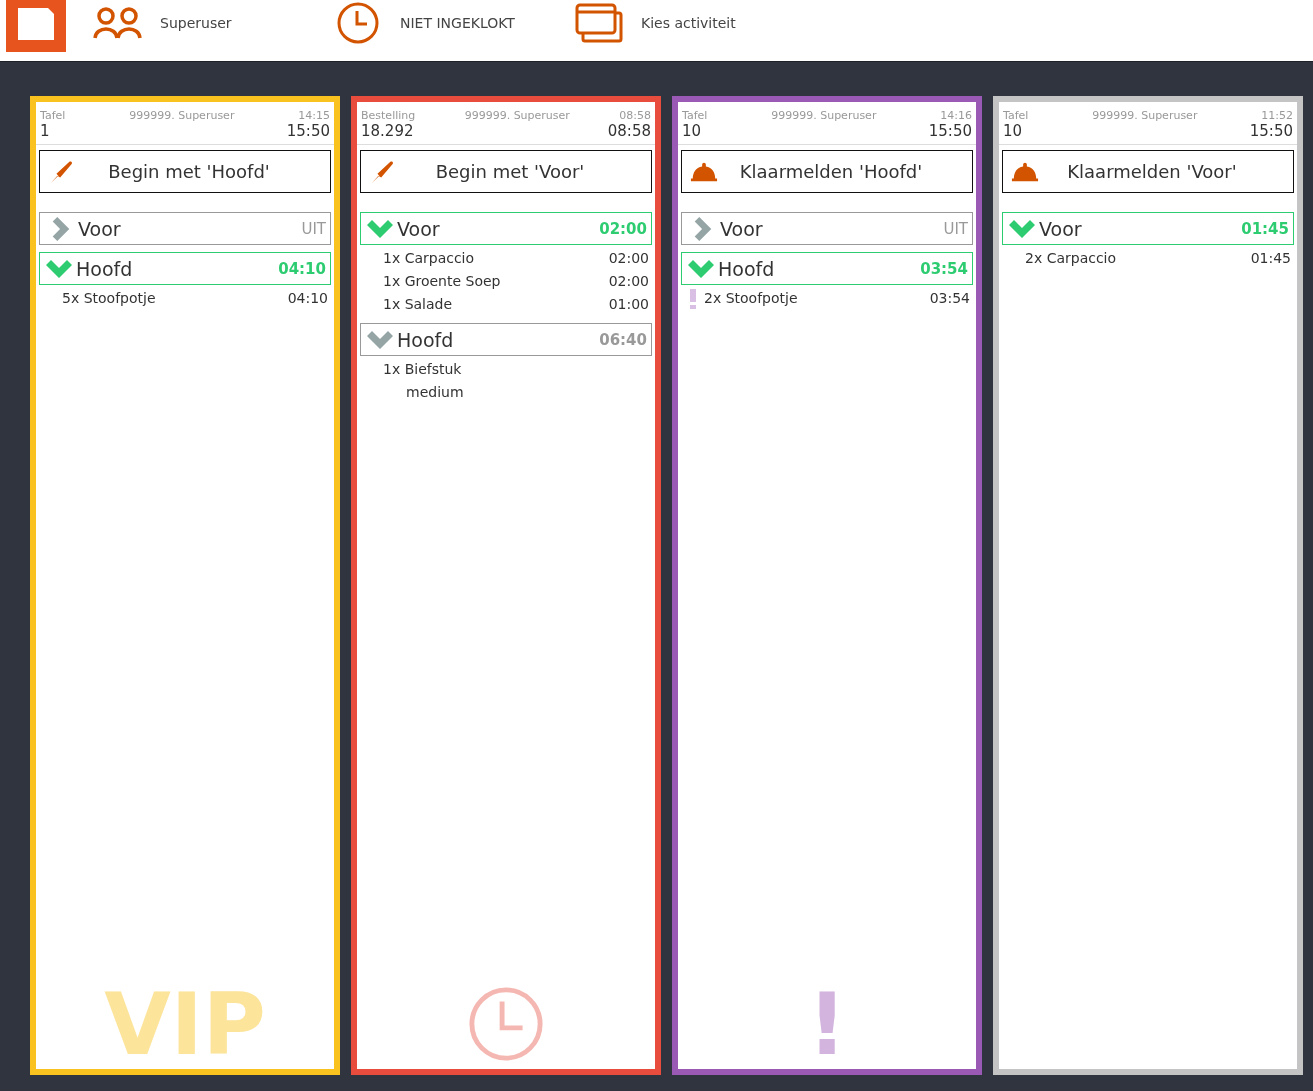  What do you see at coordinates (629, 131) in the screenshot?
I see `due-time: 08:58` at bounding box center [629, 131].